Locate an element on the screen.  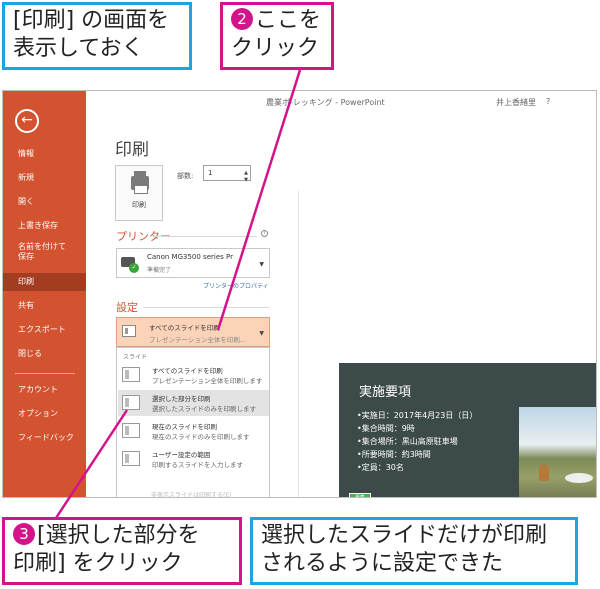
sidebar-item-share: 共有 is located at coordinates (44, 306).